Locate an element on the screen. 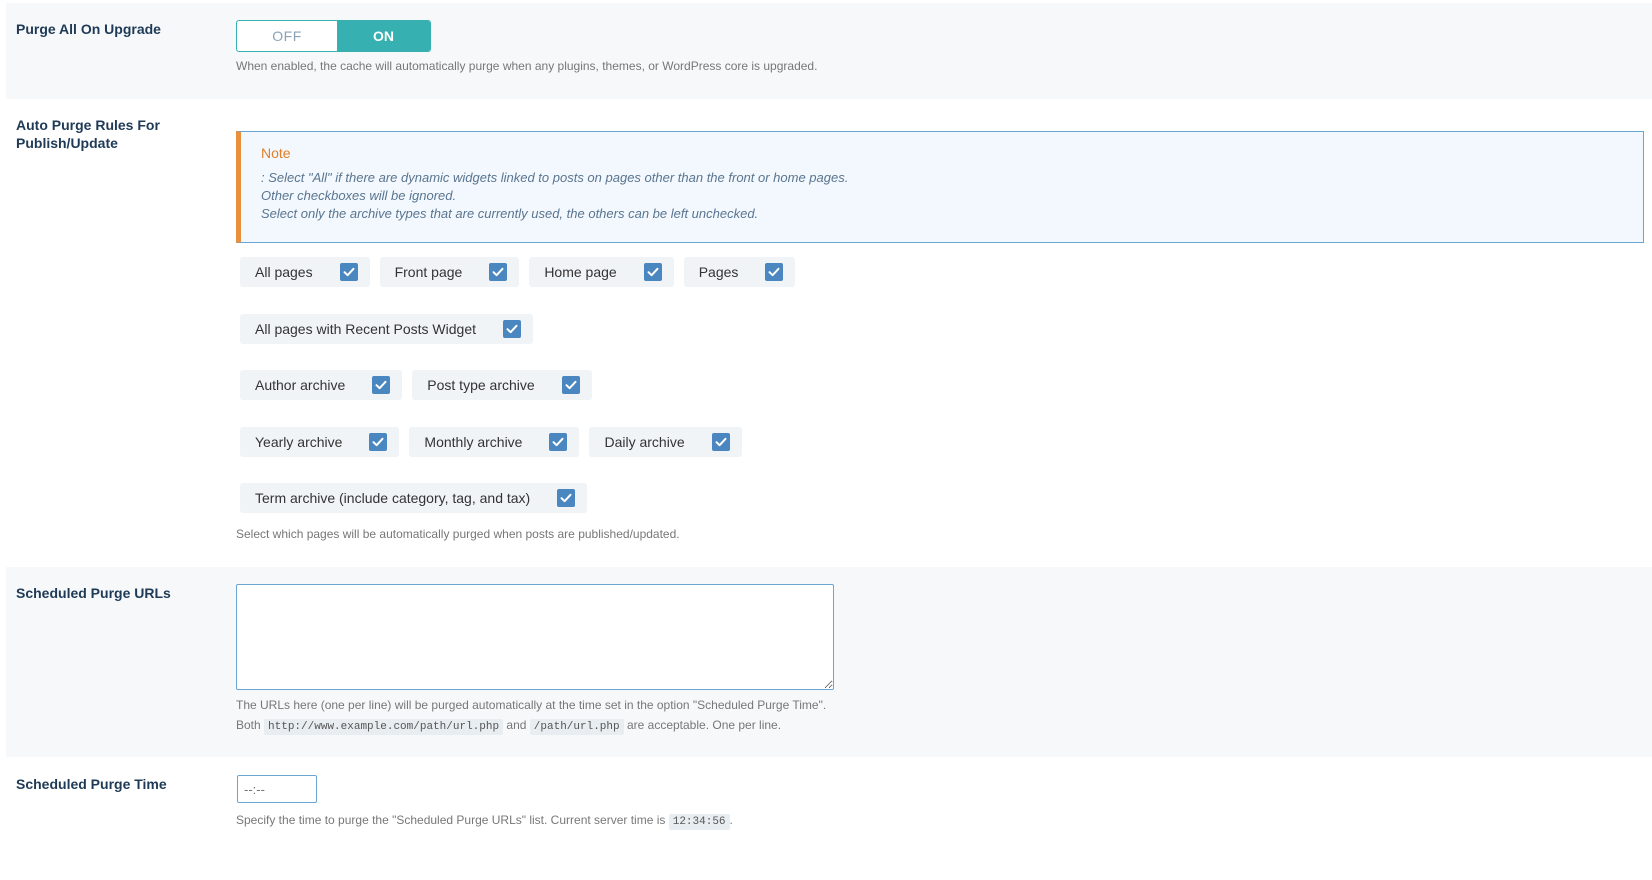 The image size is (1652, 880). purge-rule-checkbox: Post type archive is located at coordinates (502, 385).